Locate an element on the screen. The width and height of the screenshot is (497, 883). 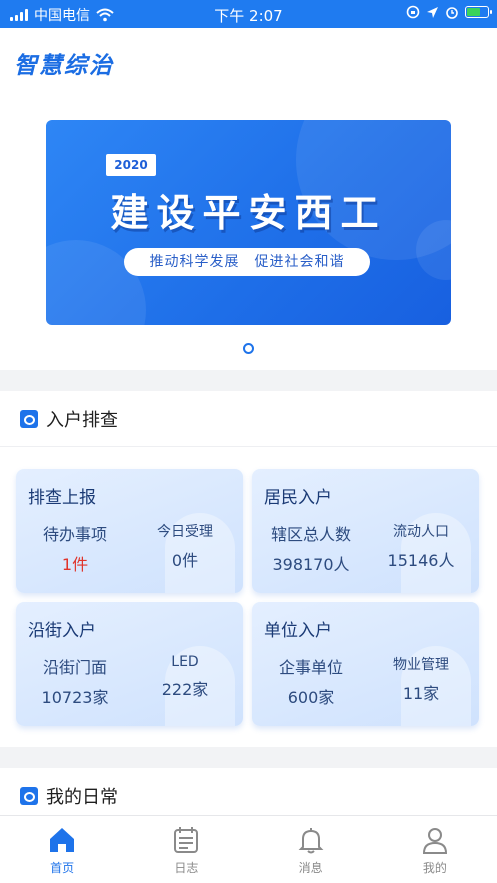
stat-label: 待办事项 is located at coordinates (74, 534).